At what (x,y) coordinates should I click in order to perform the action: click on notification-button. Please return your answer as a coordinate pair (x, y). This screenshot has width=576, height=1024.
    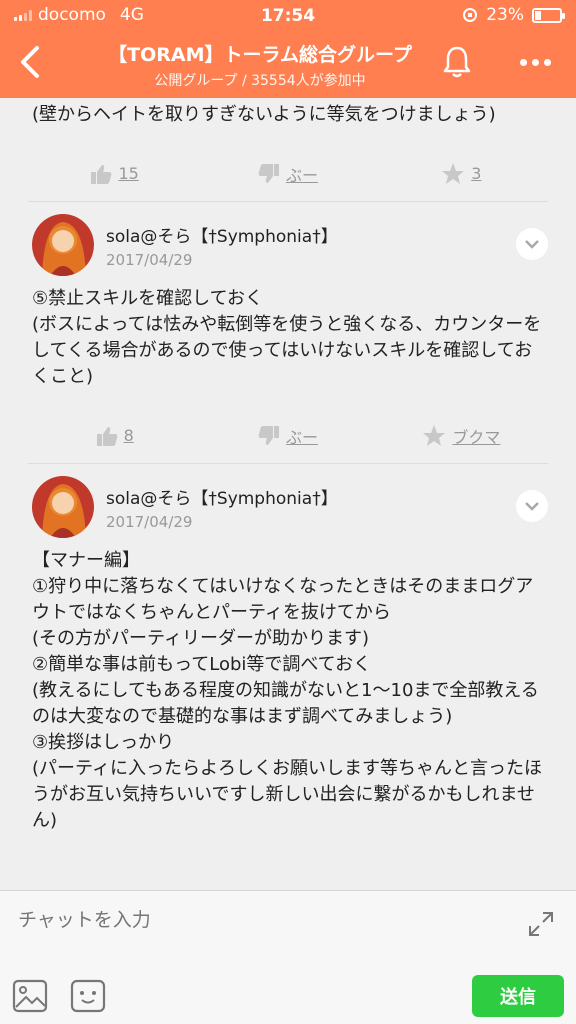
    Looking at the image, I should click on (457, 62).